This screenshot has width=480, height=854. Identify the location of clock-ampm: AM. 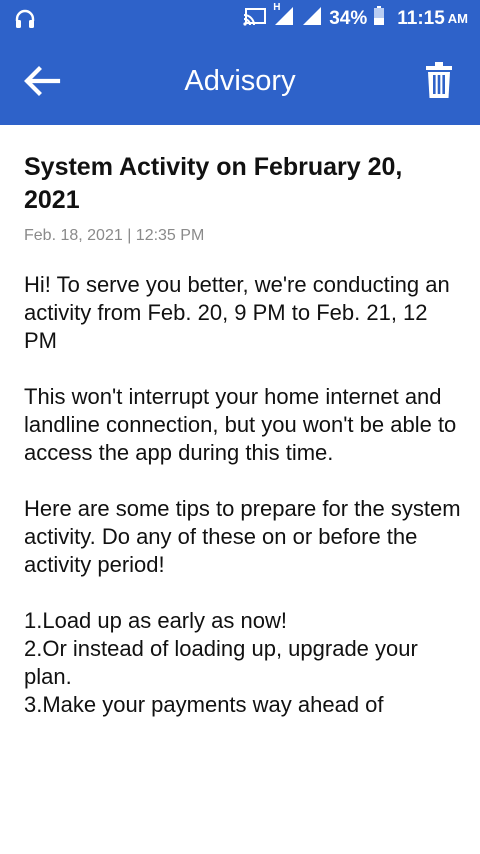
(457, 18).